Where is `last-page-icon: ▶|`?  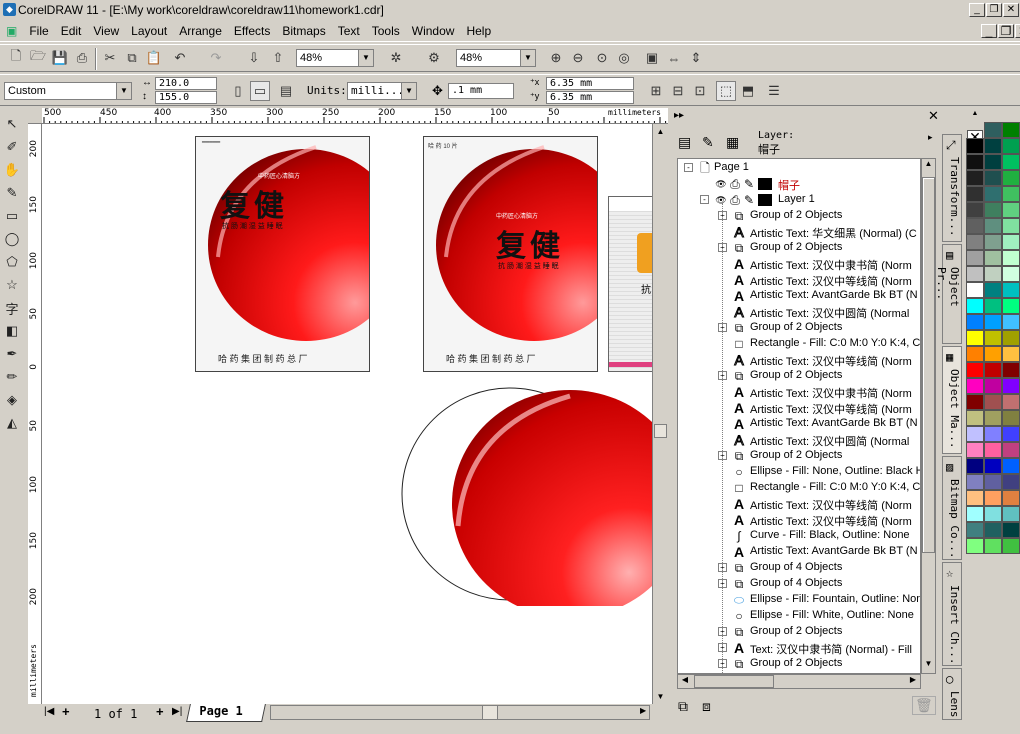 last-page-icon: ▶| is located at coordinates (177, 711).